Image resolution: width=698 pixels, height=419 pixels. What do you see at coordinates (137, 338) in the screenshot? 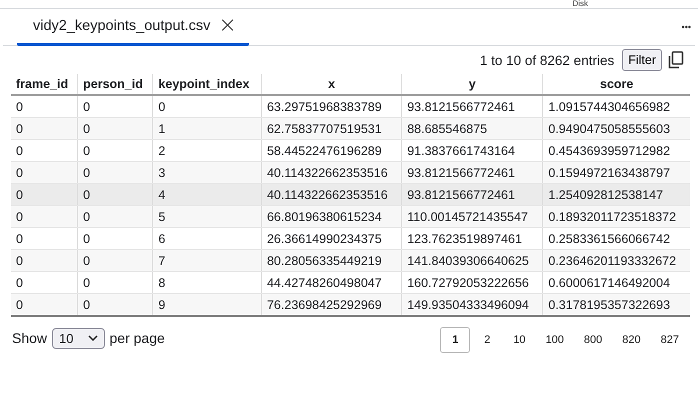
I see `per-page-label: per page` at bounding box center [137, 338].